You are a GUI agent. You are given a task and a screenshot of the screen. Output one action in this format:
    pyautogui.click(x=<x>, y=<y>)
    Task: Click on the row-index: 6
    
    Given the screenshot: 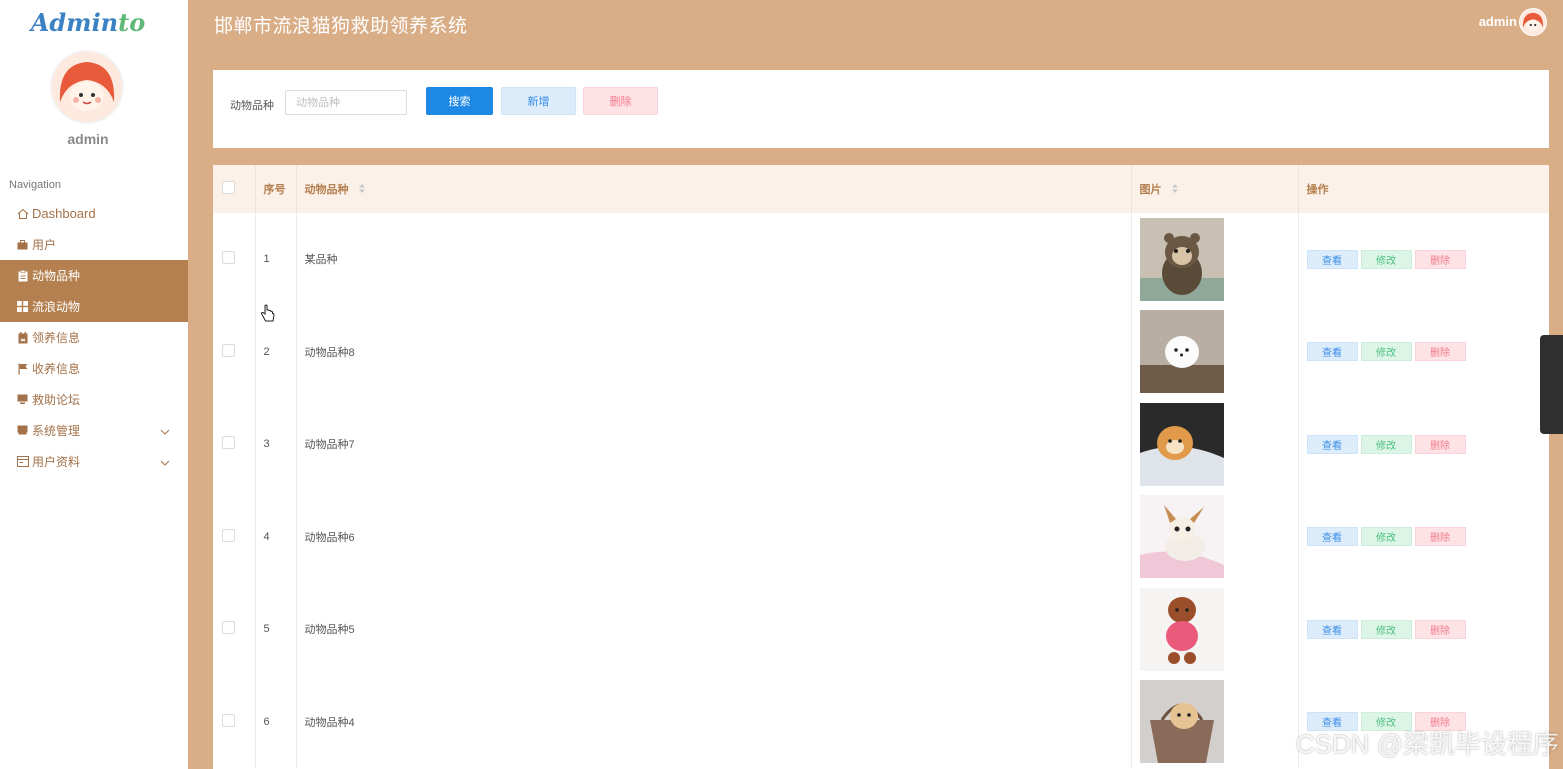 What is the action you would take?
    pyautogui.click(x=276, y=721)
    